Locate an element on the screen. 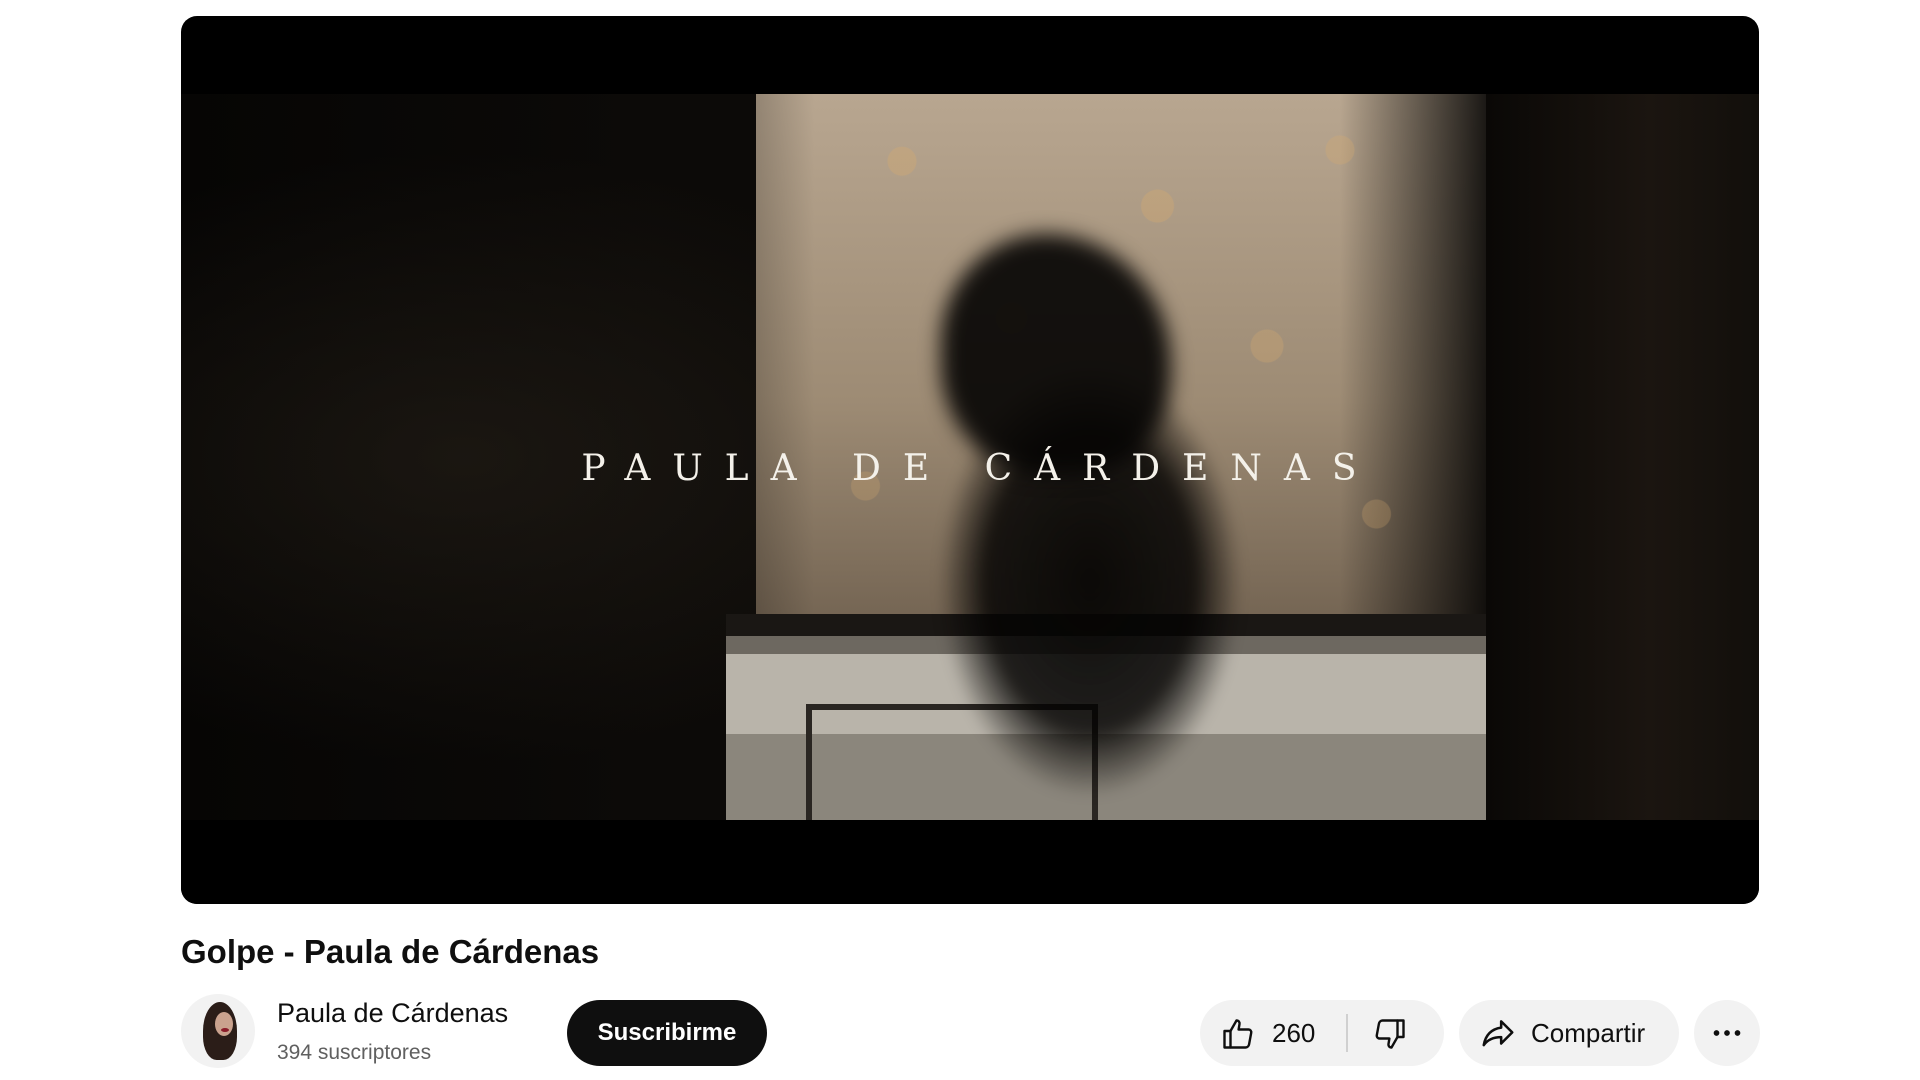  more-horizontal-icon is located at coordinates (1727, 1033).